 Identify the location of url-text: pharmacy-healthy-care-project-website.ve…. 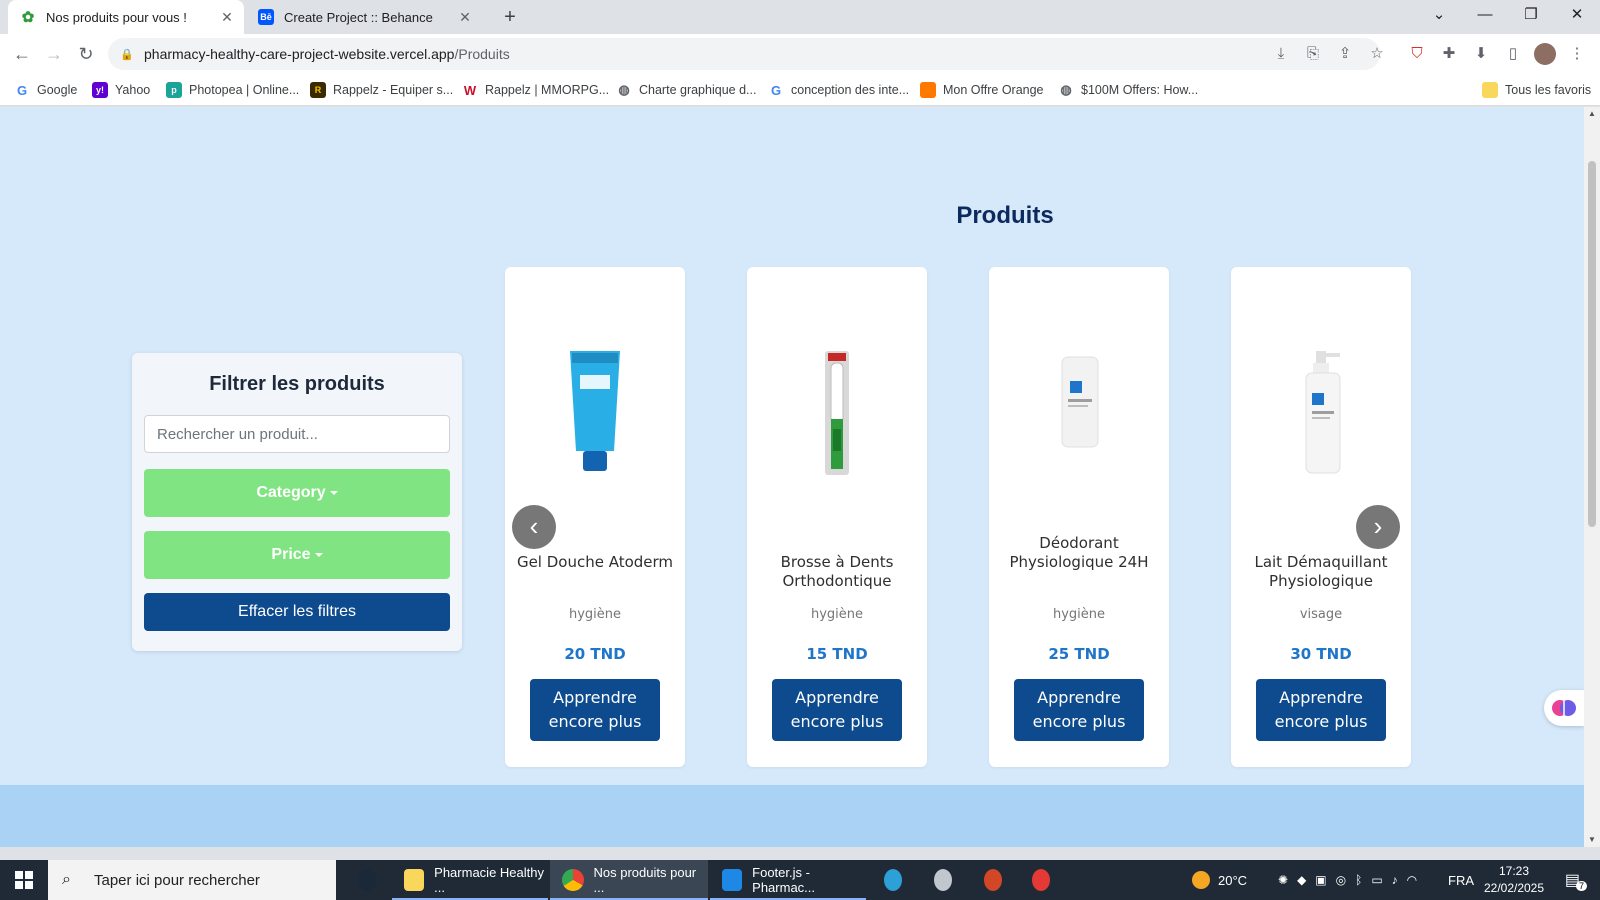
(327, 54).